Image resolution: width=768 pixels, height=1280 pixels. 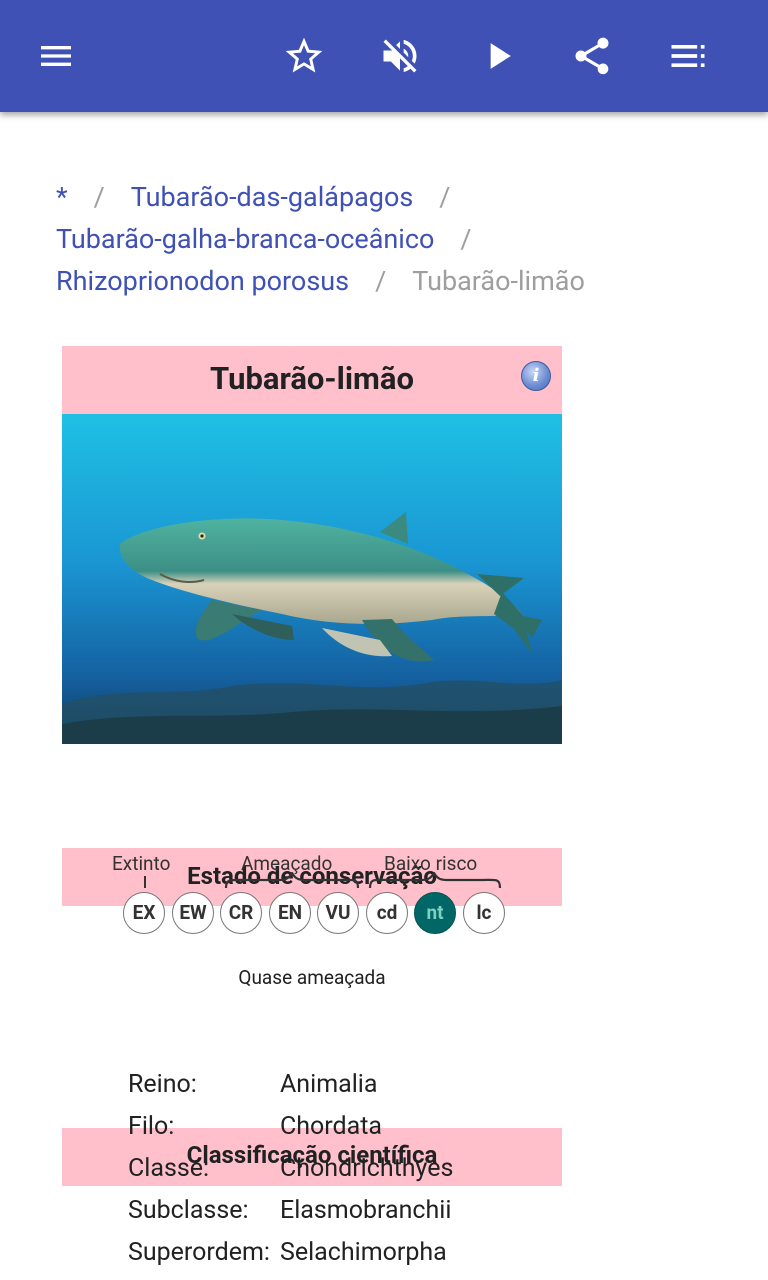 I want to click on taxonomy-value: Selachimorpha, so click(x=363, y=1252).